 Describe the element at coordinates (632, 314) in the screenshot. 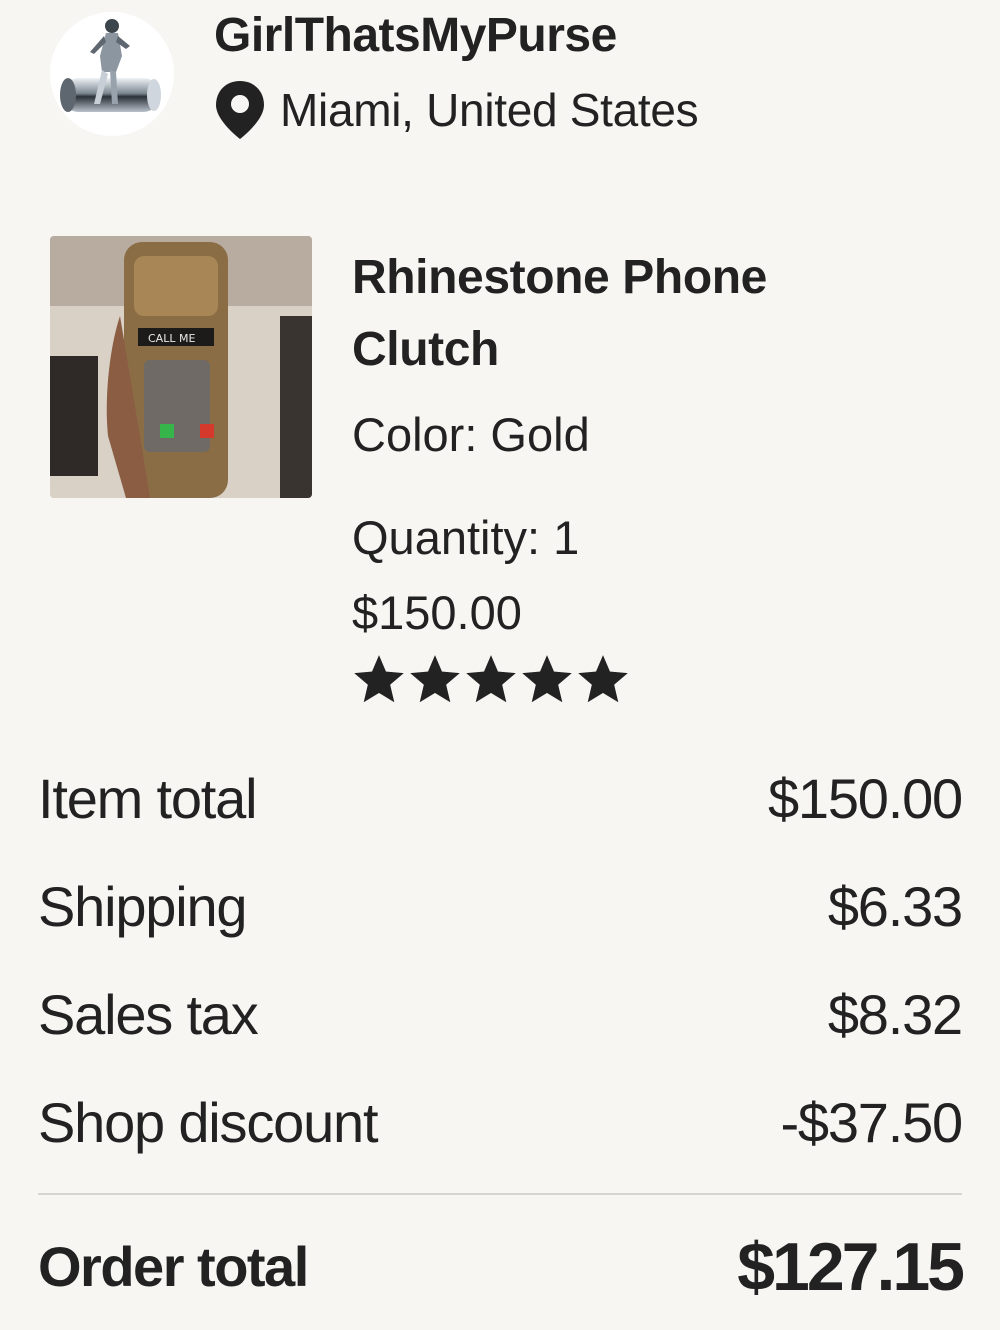

I see `item-title: Rhinestone Phone Clutch` at that location.